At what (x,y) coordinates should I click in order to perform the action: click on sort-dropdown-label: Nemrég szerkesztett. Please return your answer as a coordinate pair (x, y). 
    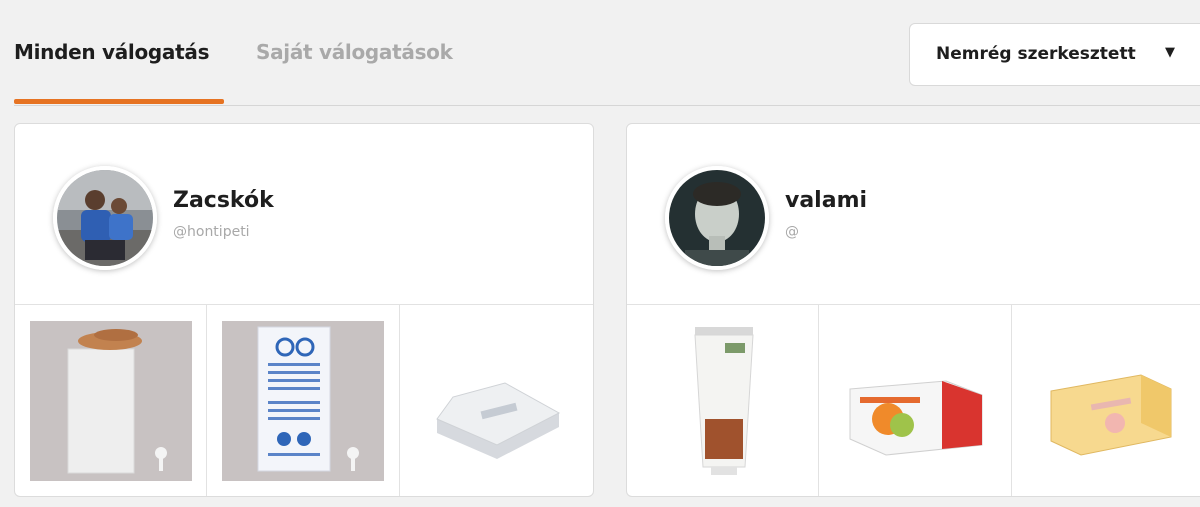
    Looking at the image, I should click on (1036, 54).